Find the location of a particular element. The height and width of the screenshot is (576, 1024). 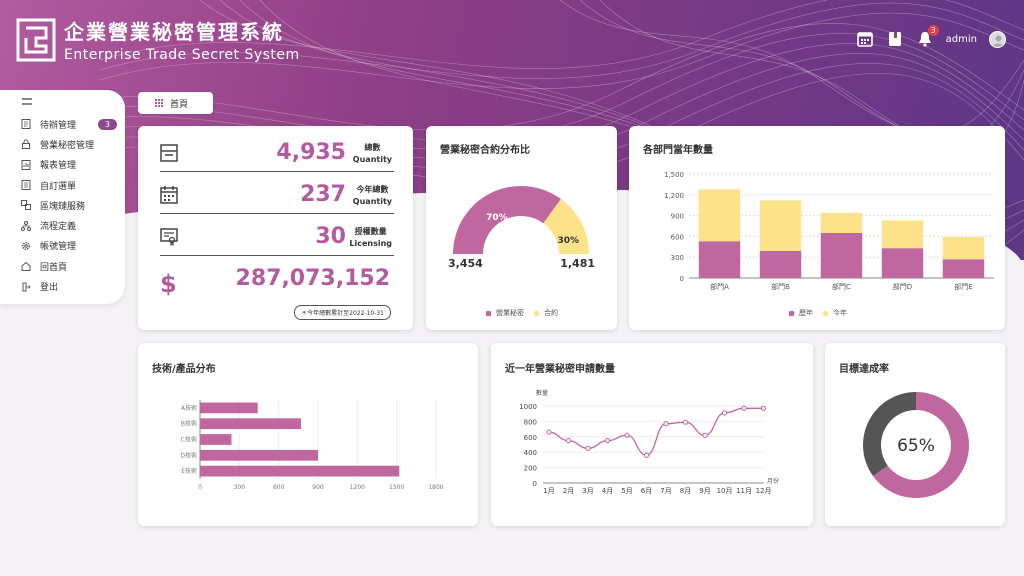

dept-ytick: 0 is located at coordinates (682, 279).